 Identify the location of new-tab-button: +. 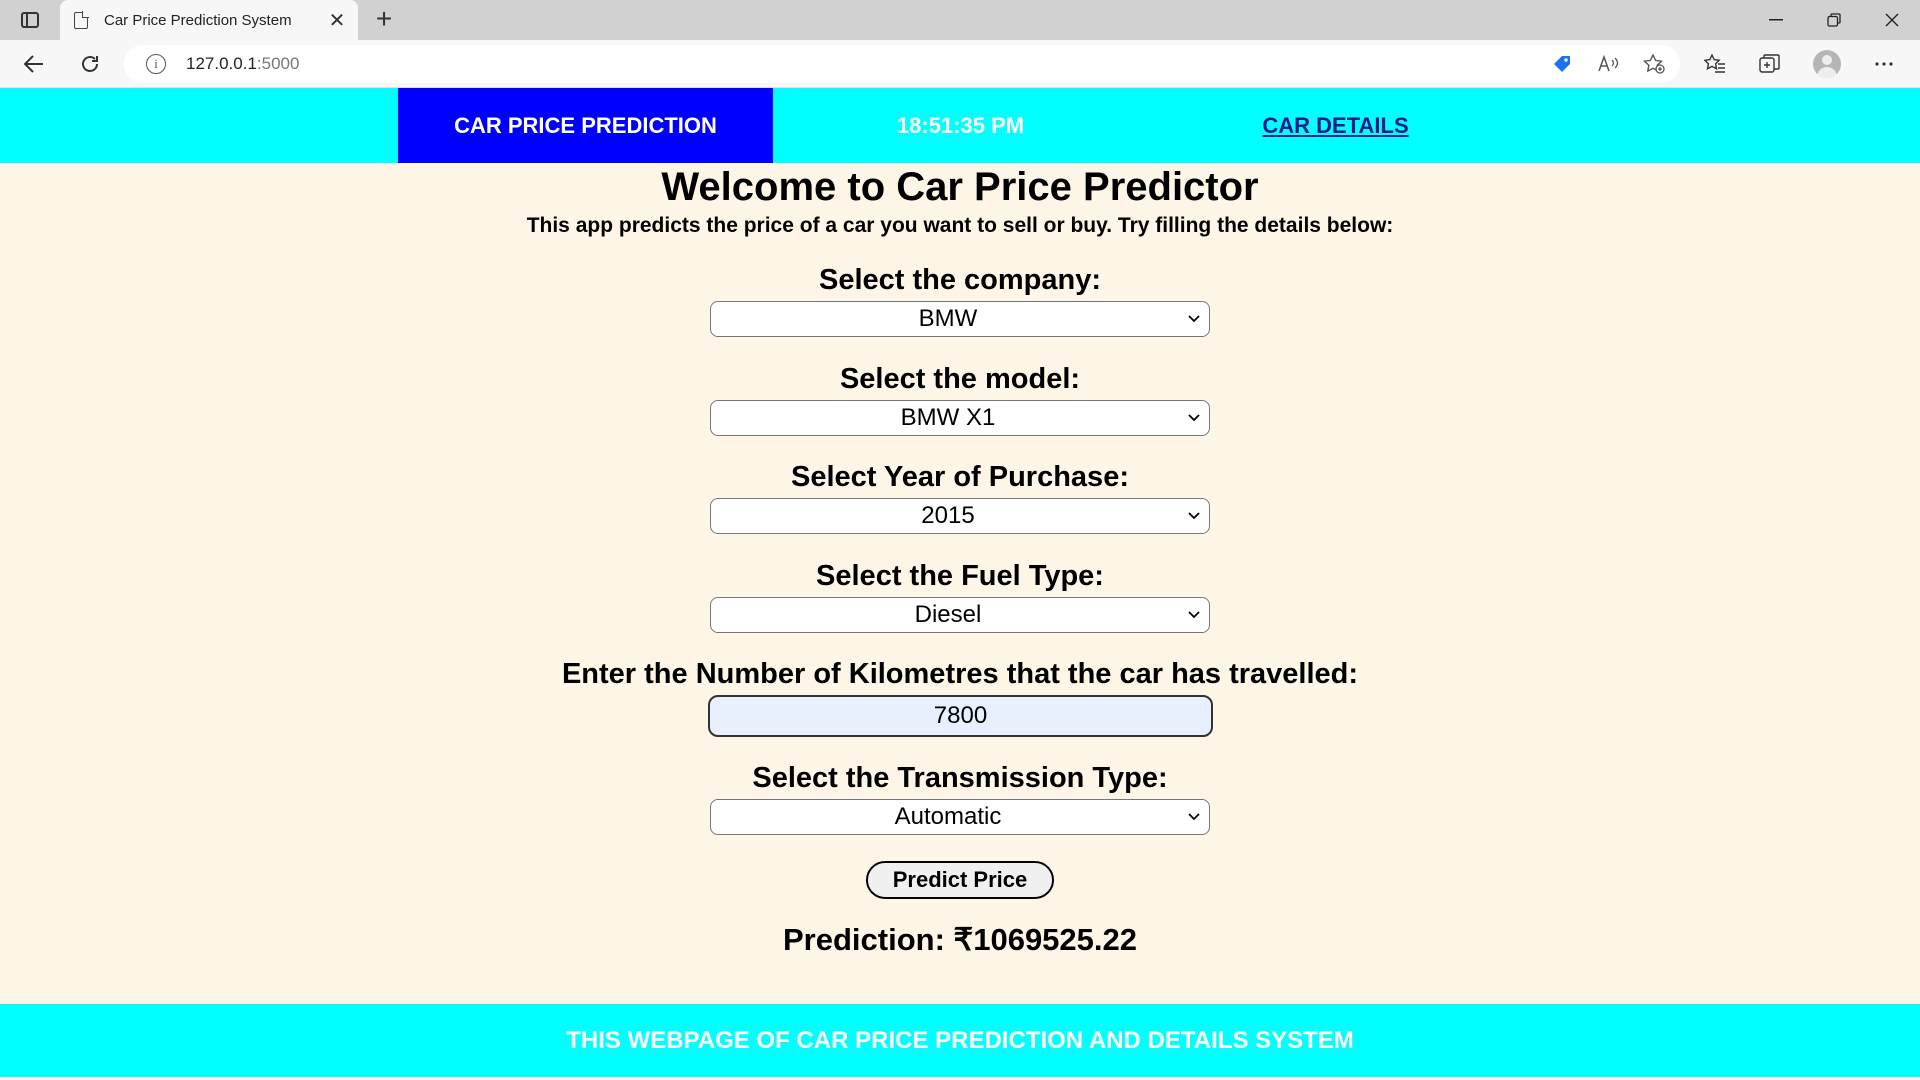
(384, 20).